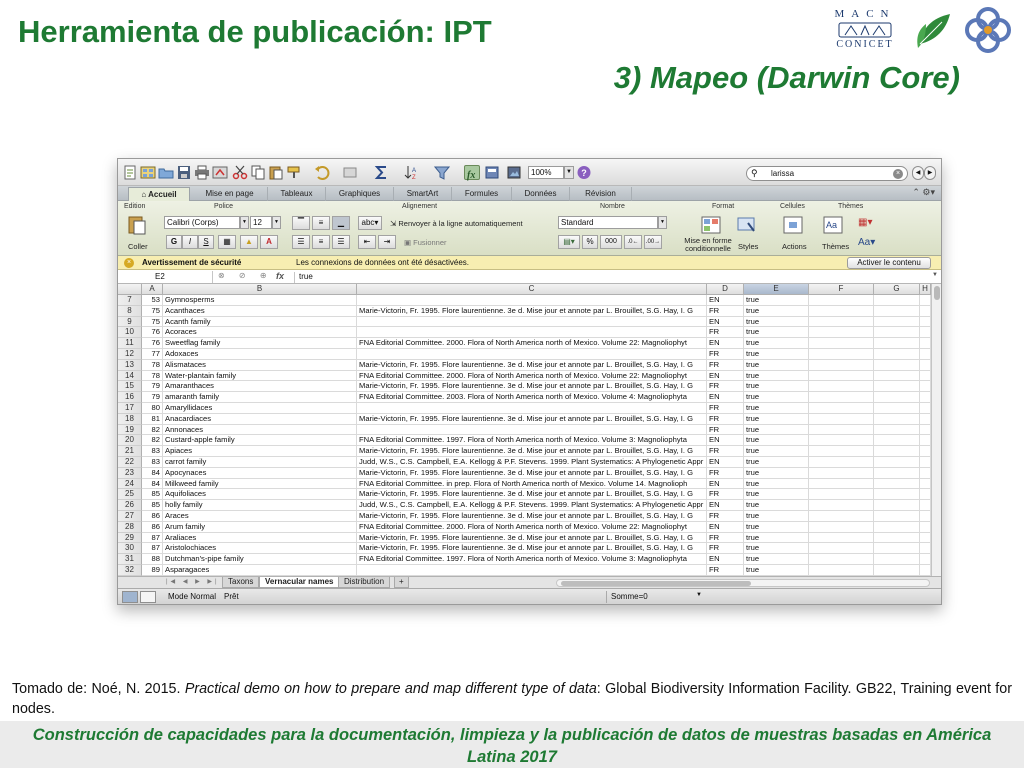  What do you see at coordinates (260, 430) in the screenshot?
I see `table-cell: Annonaces` at bounding box center [260, 430].